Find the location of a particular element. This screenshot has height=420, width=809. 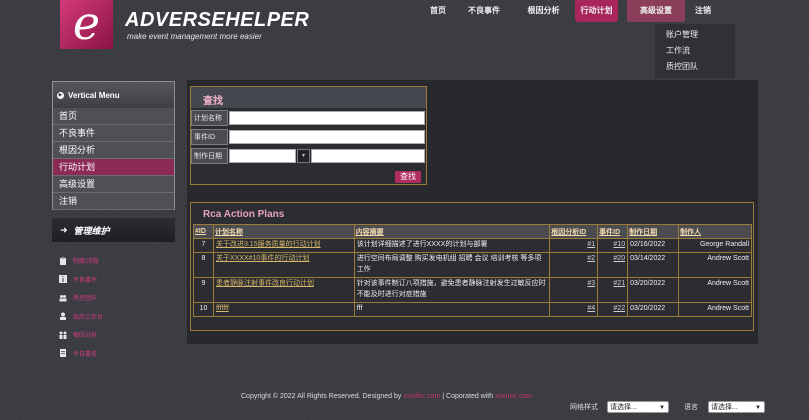

date-from-input is located at coordinates (262, 156).